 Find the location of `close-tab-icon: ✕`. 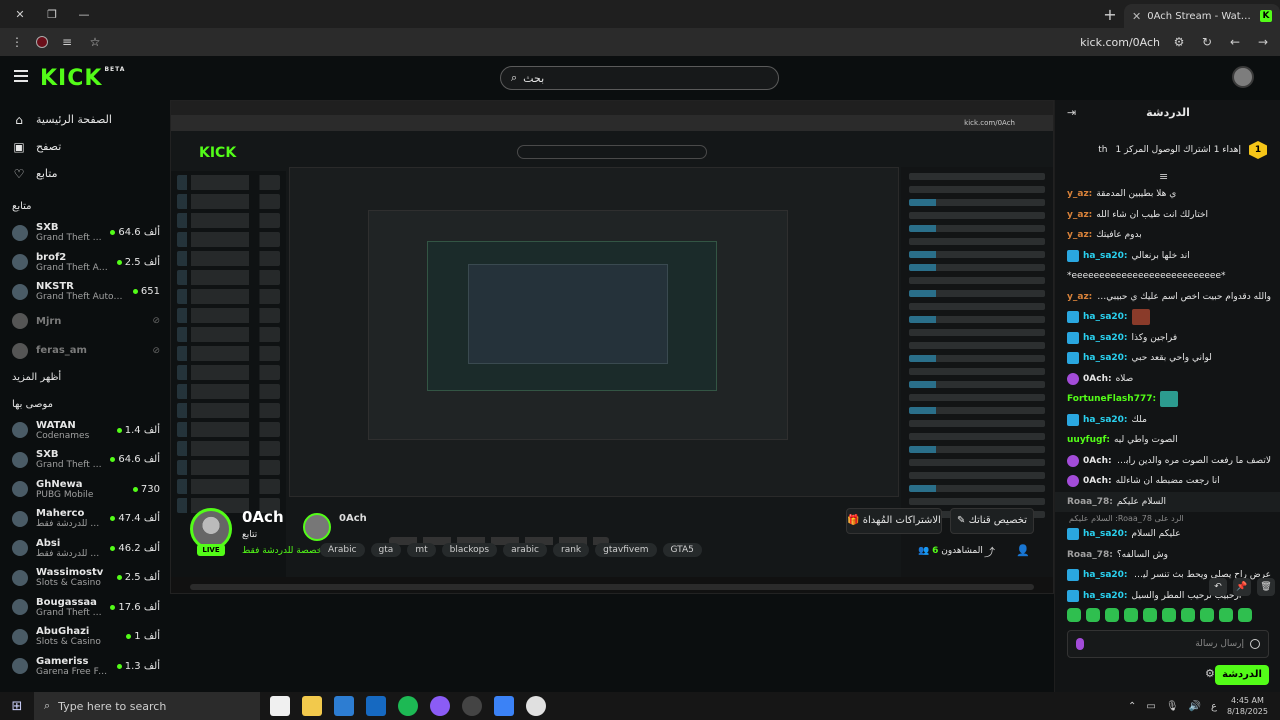

close-tab-icon: ✕ is located at coordinates (1136, 16).